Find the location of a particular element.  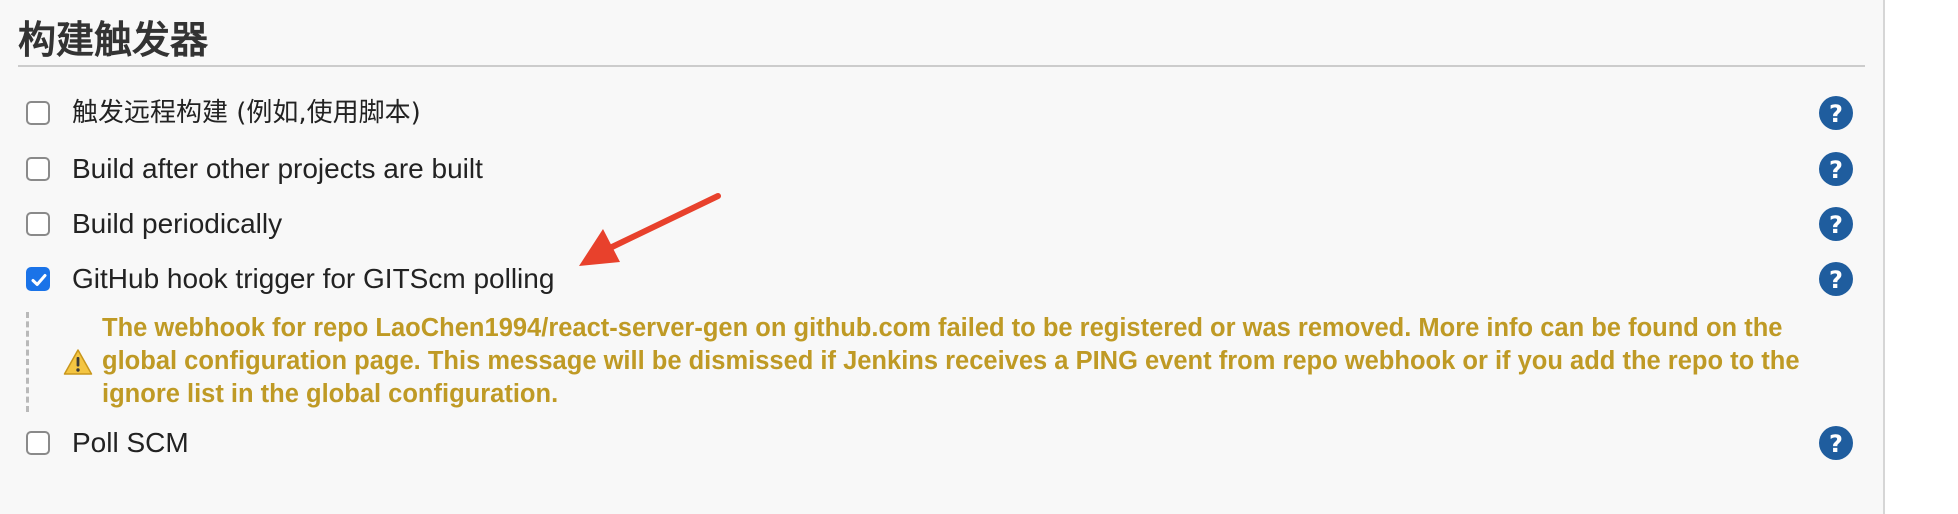

annotation-arrow is located at coordinates (650, 229).